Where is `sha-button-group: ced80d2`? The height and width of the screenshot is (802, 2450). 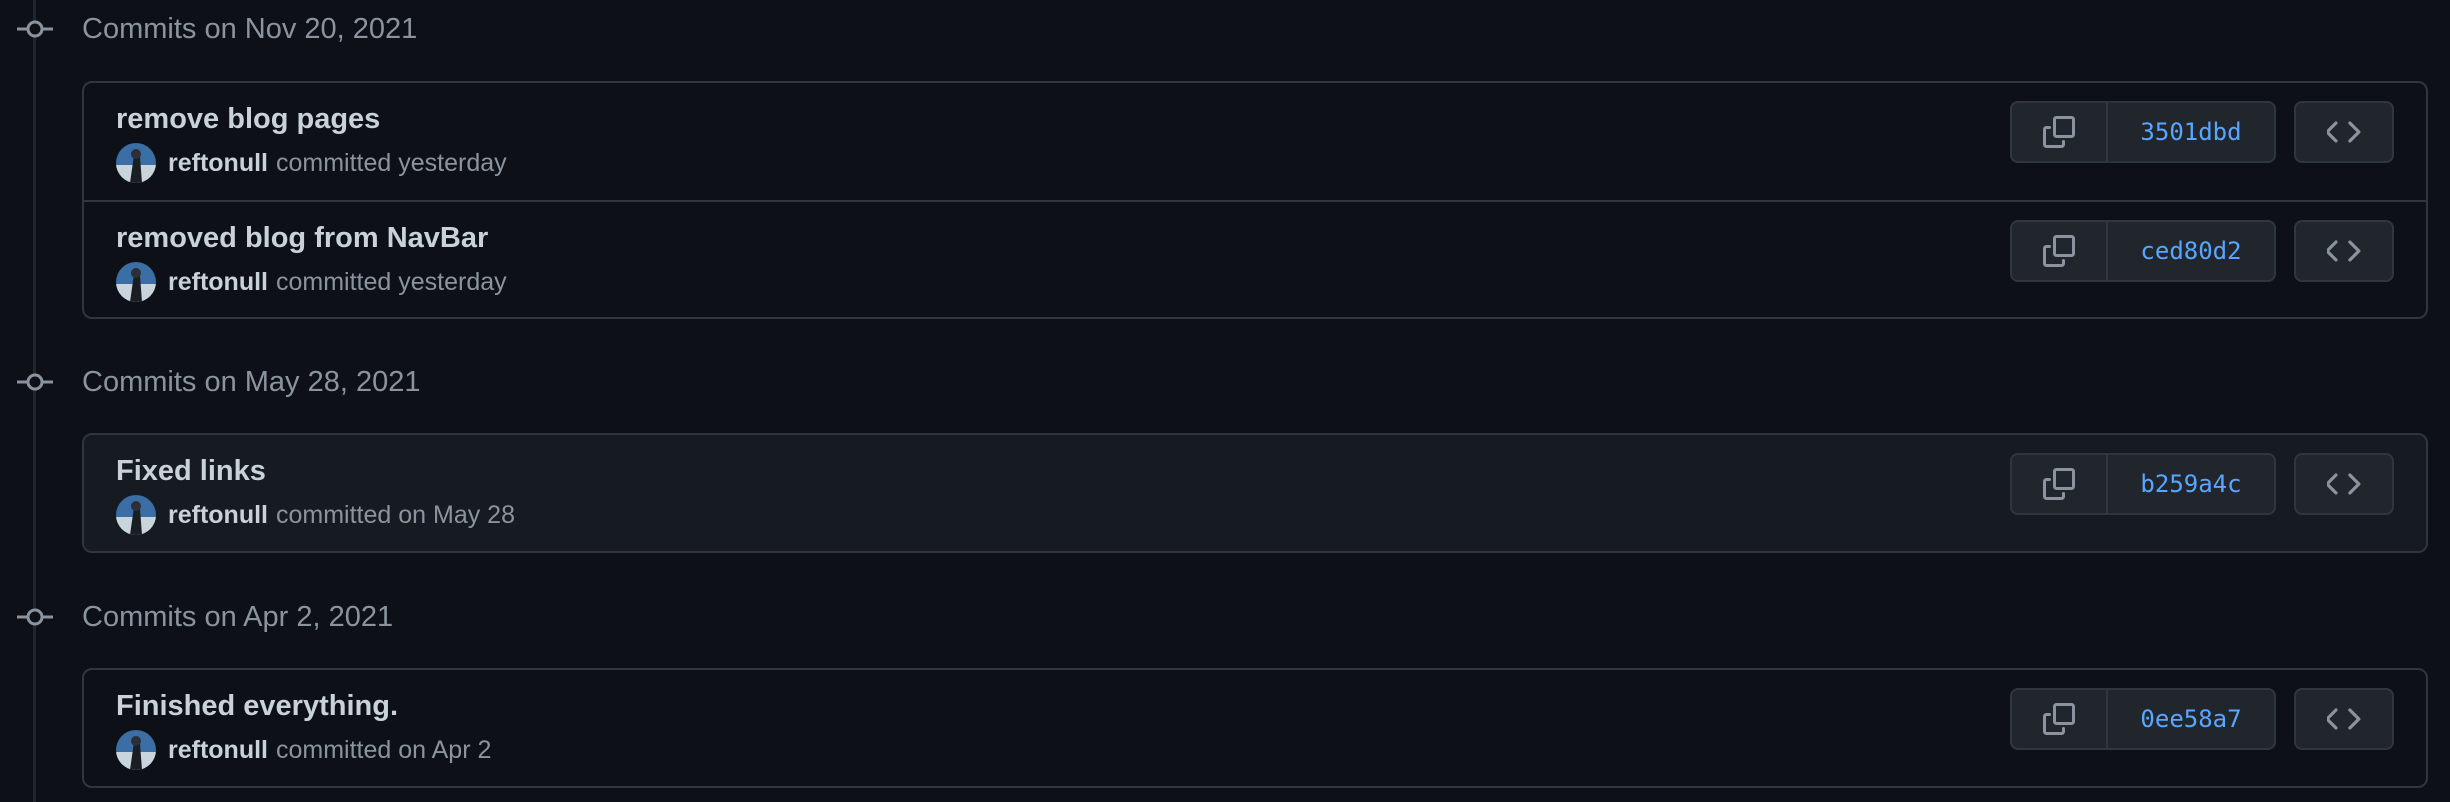
sha-button-group: ced80d2 is located at coordinates (2143, 251).